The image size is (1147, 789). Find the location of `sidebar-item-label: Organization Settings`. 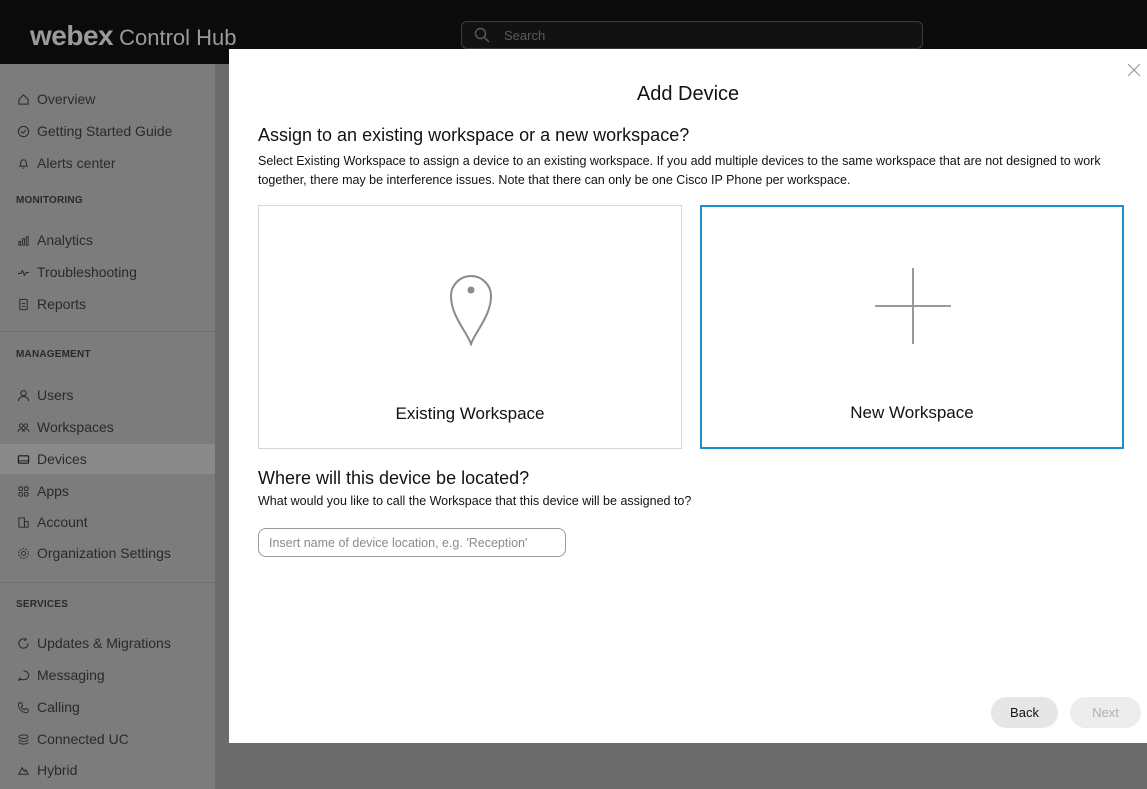

sidebar-item-label: Organization Settings is located at coordinates (104, 553).